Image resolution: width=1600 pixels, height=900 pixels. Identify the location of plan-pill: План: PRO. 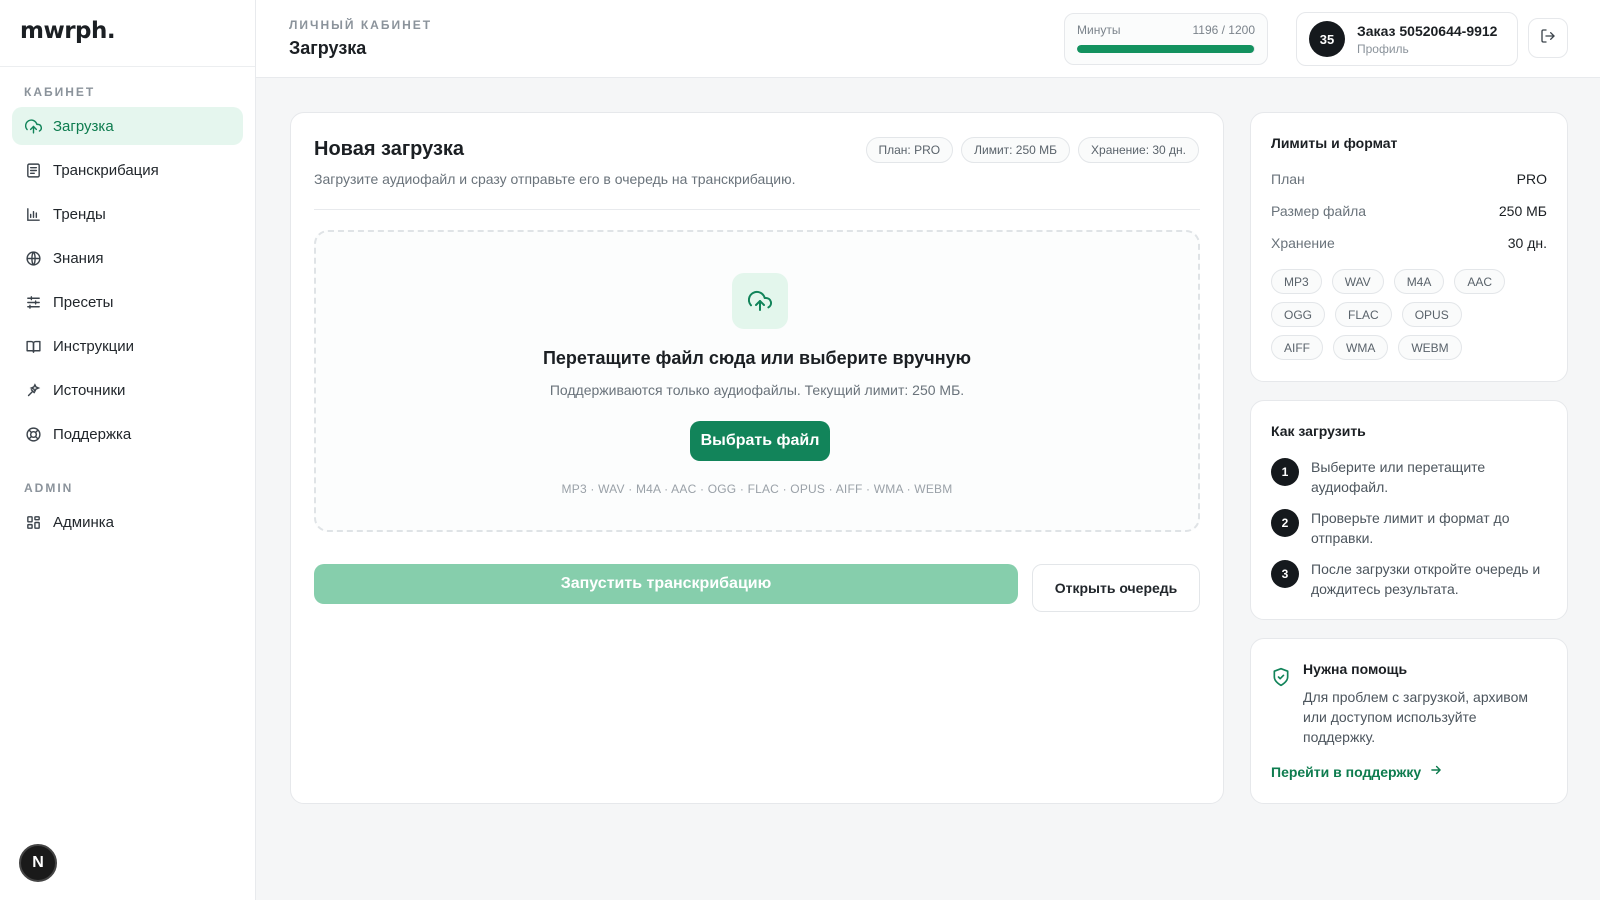
(909, 150).